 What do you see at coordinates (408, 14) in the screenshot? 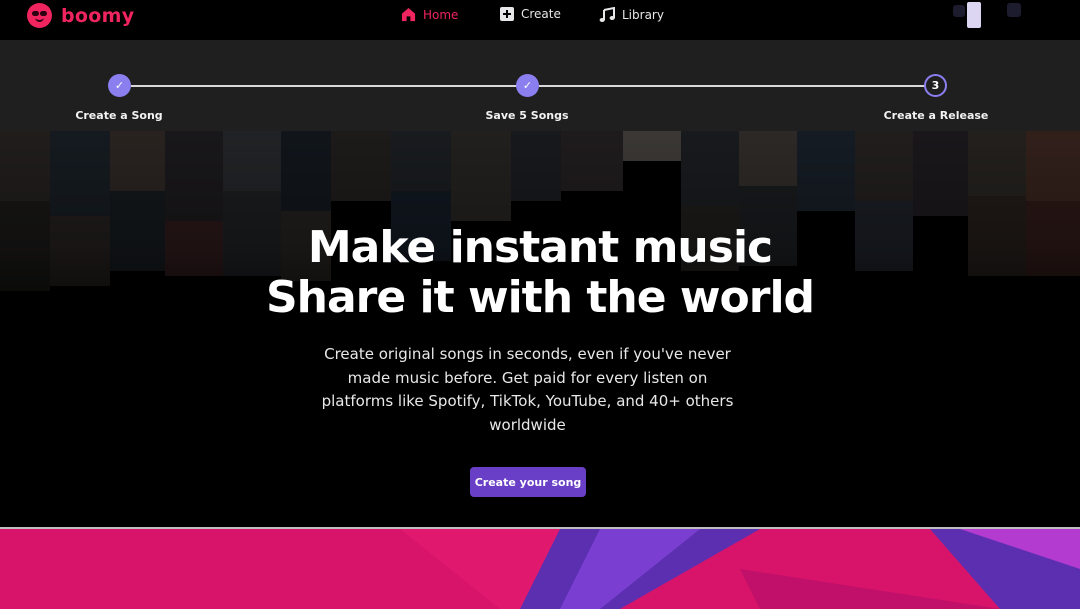
I see `home-icon` at bounding box center [408, 14].